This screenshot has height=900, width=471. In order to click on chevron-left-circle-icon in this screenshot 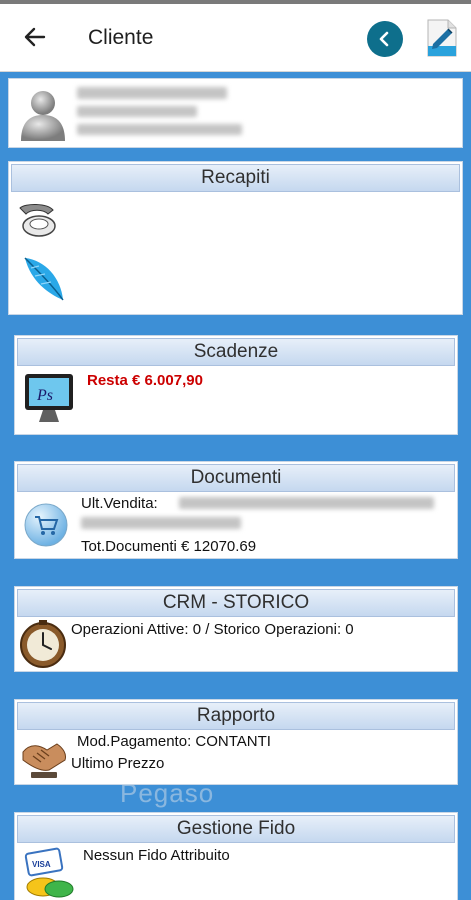, I will do `click(384, 39)`.